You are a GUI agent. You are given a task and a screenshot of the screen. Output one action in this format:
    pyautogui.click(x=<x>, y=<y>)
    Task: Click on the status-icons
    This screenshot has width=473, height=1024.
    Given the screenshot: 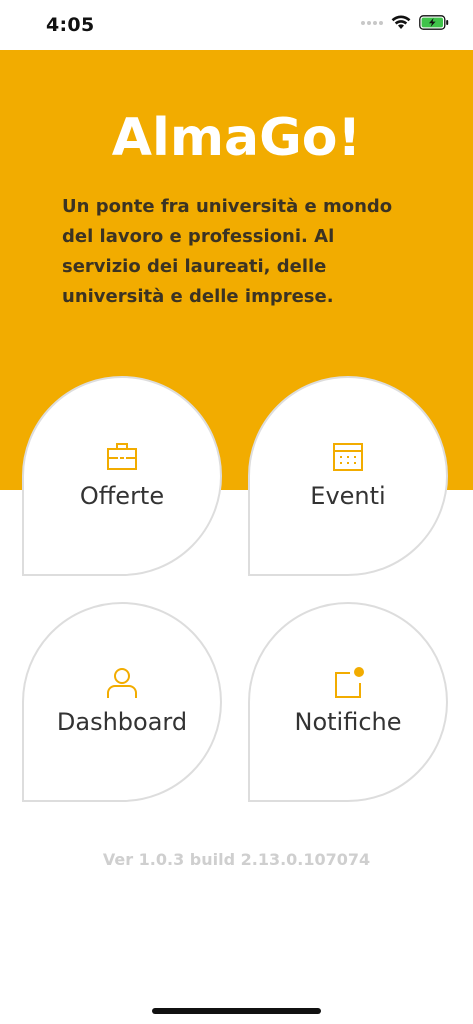 What is the action you would take?
    pyautogui.click(x=405, y=22)
    